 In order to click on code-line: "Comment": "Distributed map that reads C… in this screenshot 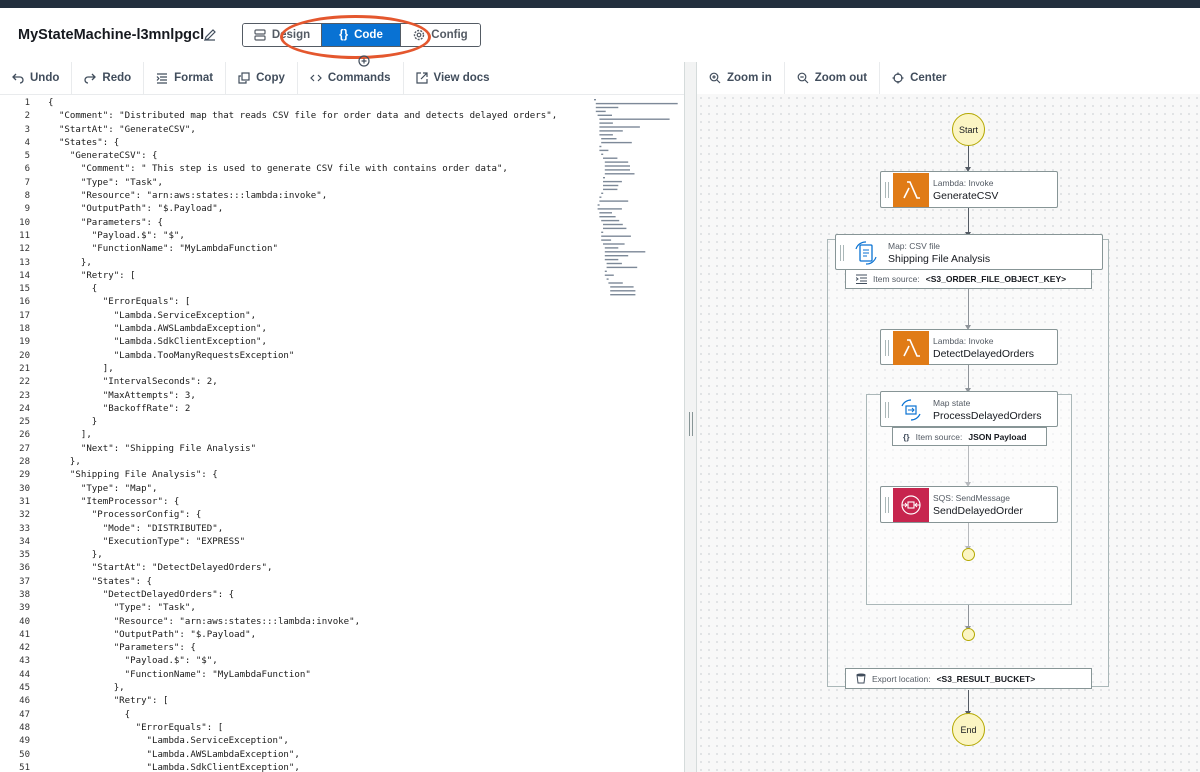, I will do `click(318, 116)`.